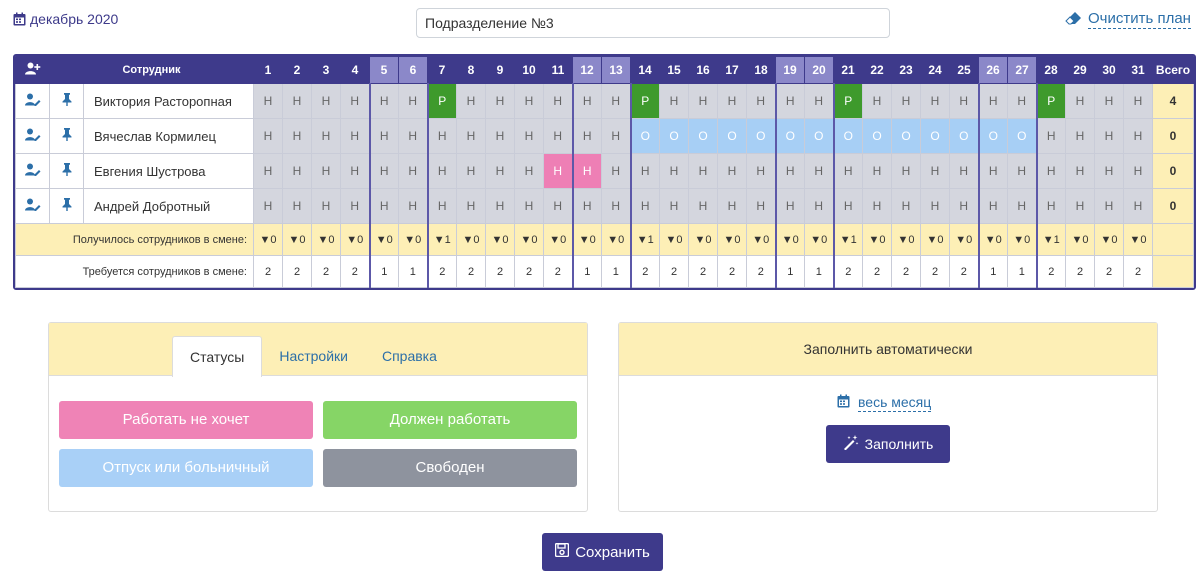  I want to click on free-button: Свободен, so click(450, 468).